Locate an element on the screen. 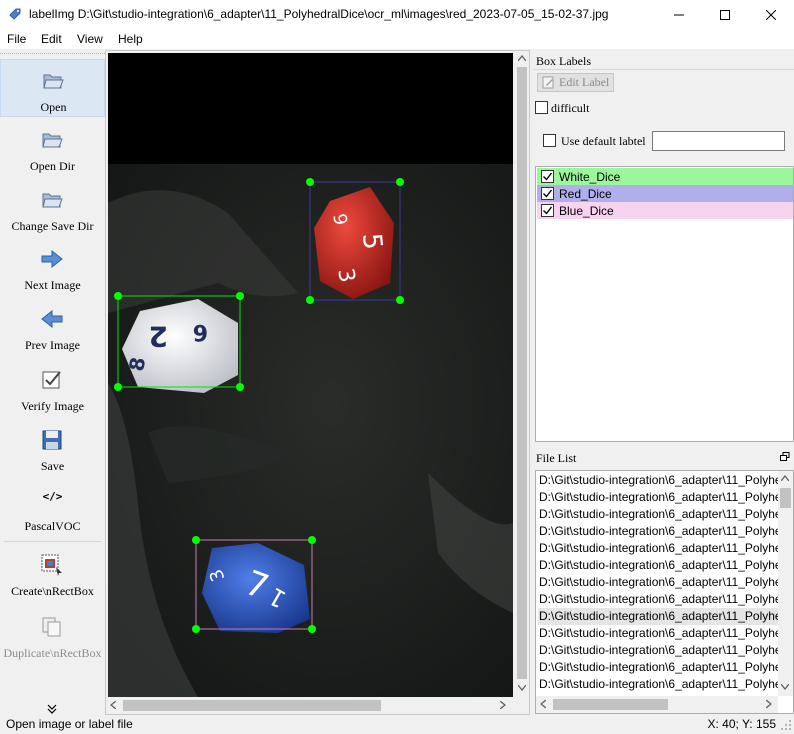 Image resolution: width=794 pixels, height=734 pixels. difficult-label: difficult is located at coordinates (570, 108).